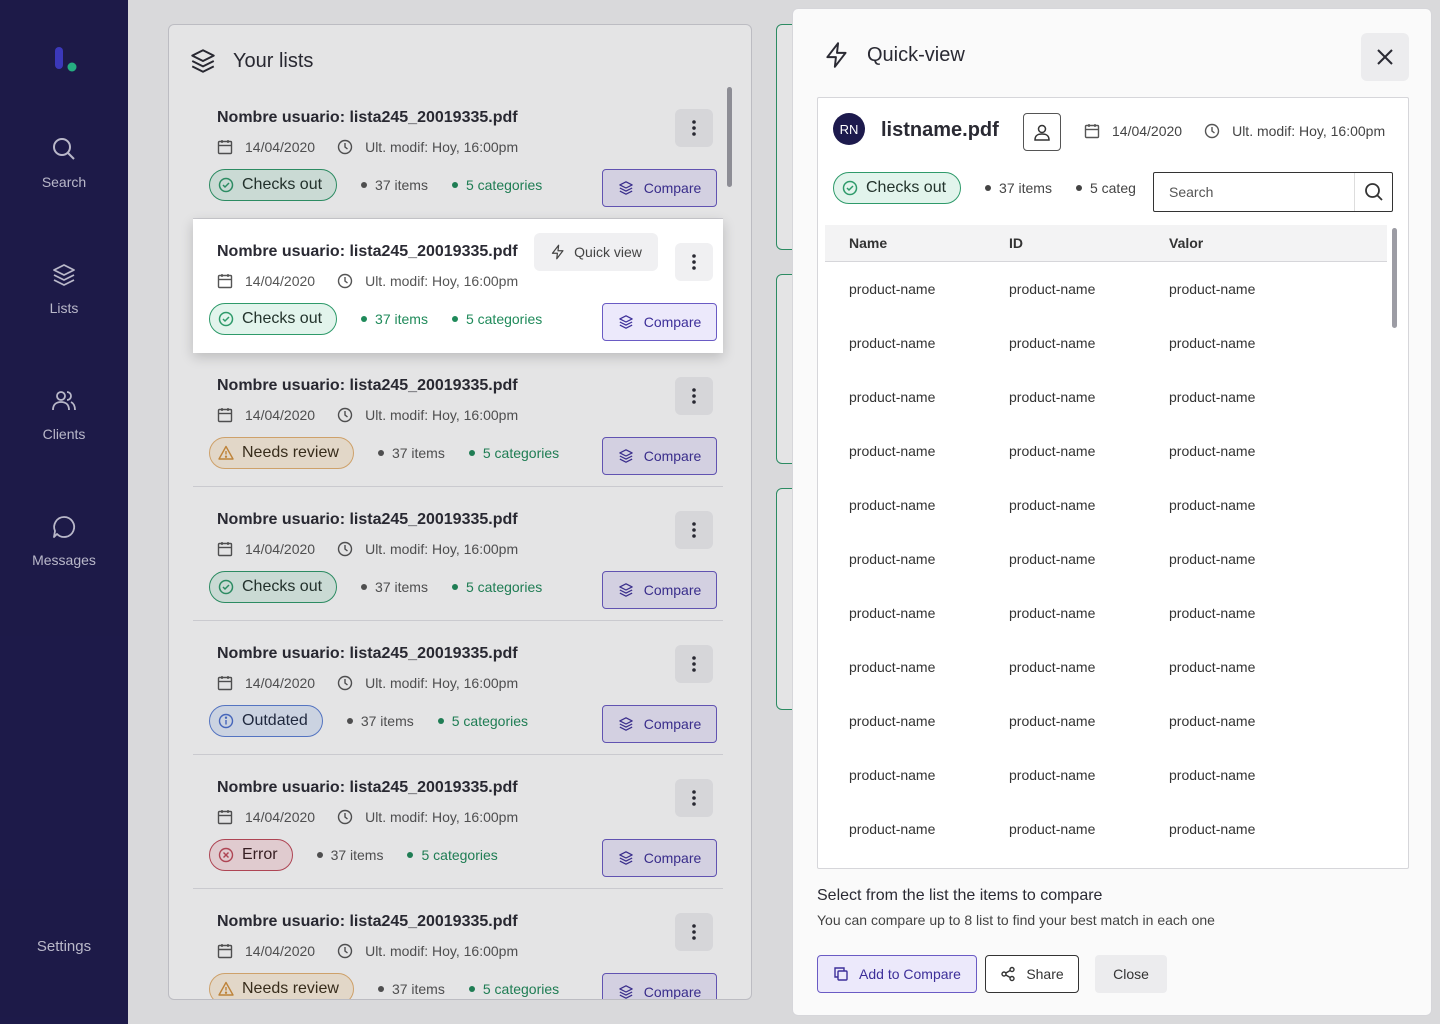 Image resolution: width=1440 pixels, height=1024 pixels. Describe the element at coordinates (1309, 131) in the screenshot. I see `file-modified: Ult. modif: Hoy, 16:00pm` at that location.